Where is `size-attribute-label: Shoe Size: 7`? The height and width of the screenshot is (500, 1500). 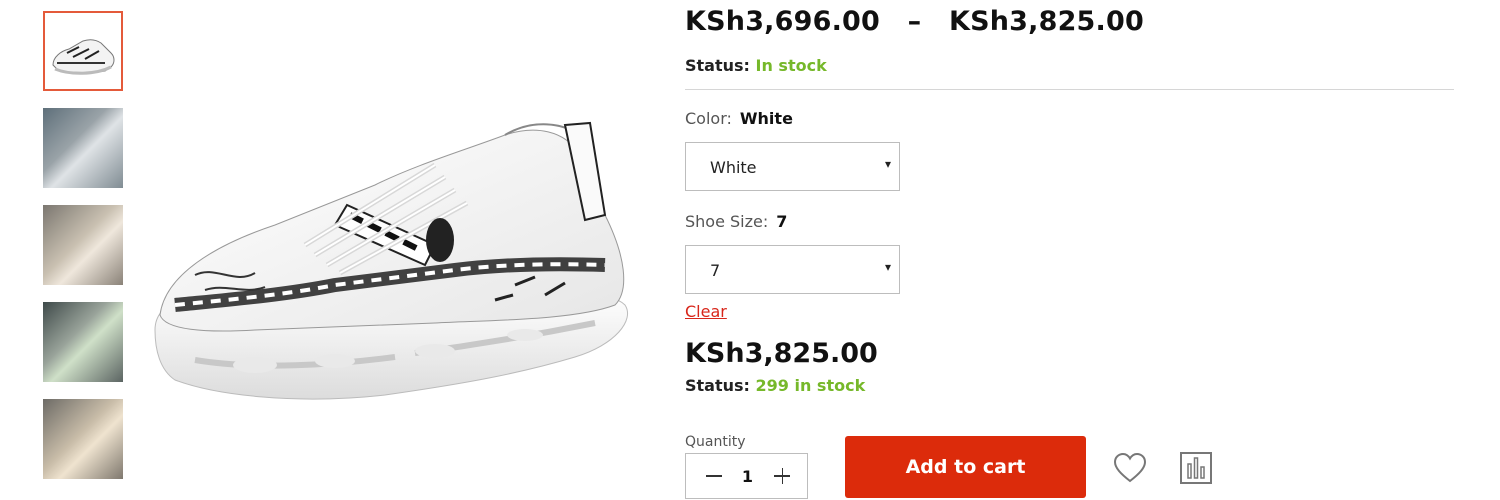 size-attribute-label: Shoe Size: 7 is located at coordinates (736, 221).